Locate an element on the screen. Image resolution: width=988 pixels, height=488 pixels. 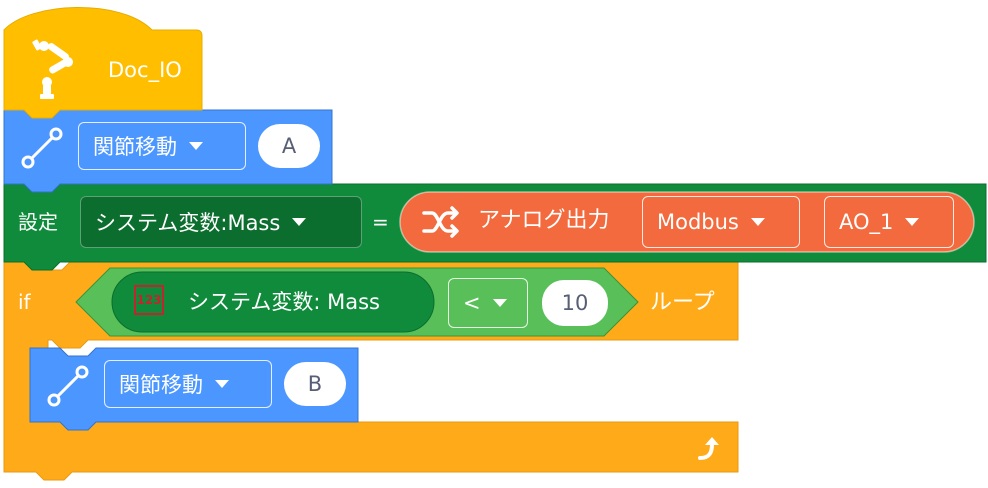
variable-reporter: 123 システム変数: Mass is located at coordinates (273, 302).